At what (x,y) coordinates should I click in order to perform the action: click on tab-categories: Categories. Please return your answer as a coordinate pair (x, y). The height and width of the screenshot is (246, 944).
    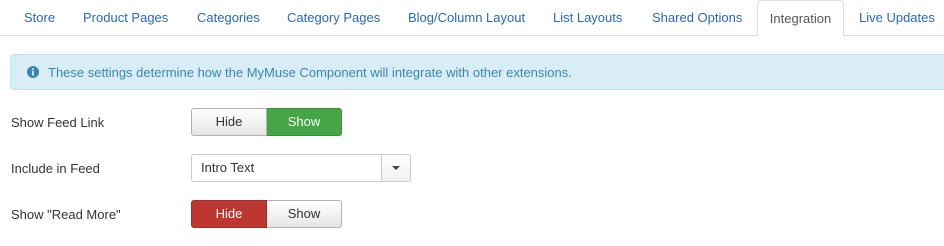
    Looking at the image, I should click on (228, 18).